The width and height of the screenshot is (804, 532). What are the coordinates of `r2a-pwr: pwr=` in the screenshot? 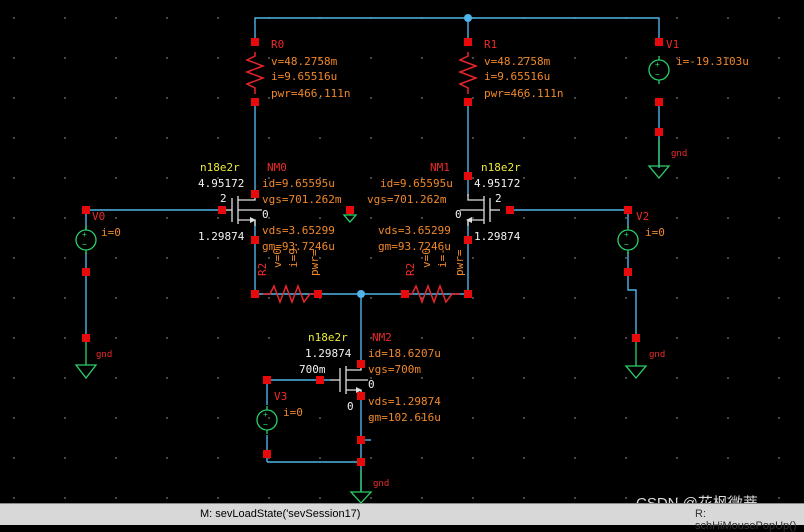 It's located at (314, 262).